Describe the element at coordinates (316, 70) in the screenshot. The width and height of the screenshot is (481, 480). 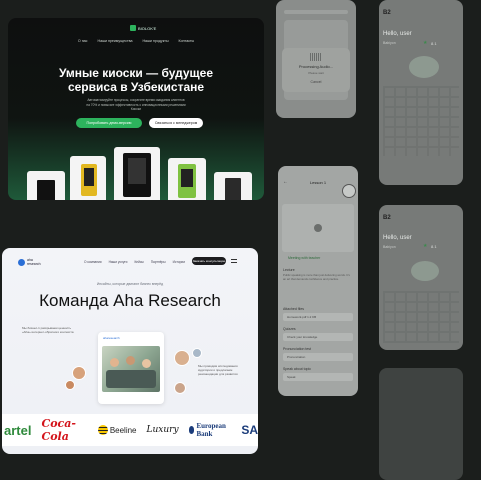
I see `processing-dialog: Processing Audio... Please wait Cancel` at that location.